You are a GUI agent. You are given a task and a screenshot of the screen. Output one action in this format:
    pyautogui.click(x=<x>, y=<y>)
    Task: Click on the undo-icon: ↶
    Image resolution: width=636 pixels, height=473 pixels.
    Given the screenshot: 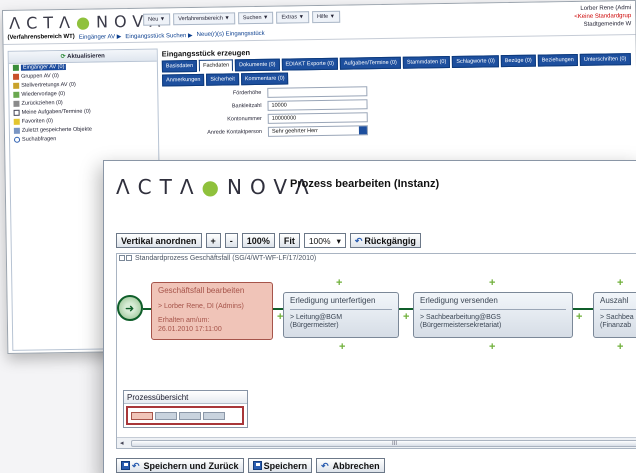 What is the action you would take?
    pyautogui.click(x=325, y=465)
    